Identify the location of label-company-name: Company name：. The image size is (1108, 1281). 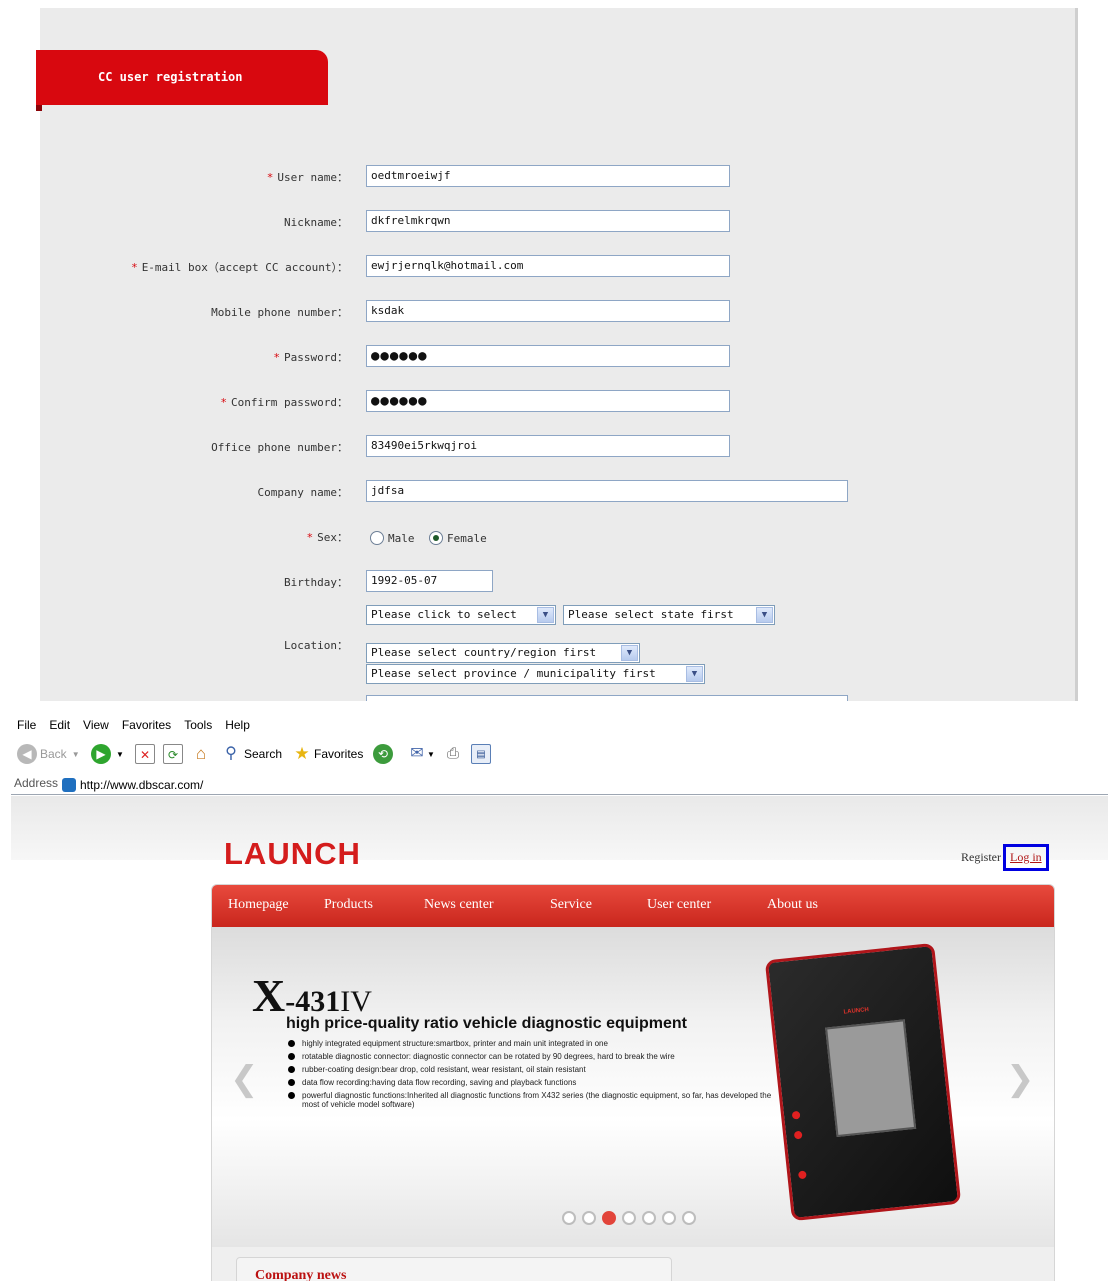
(302, 492).